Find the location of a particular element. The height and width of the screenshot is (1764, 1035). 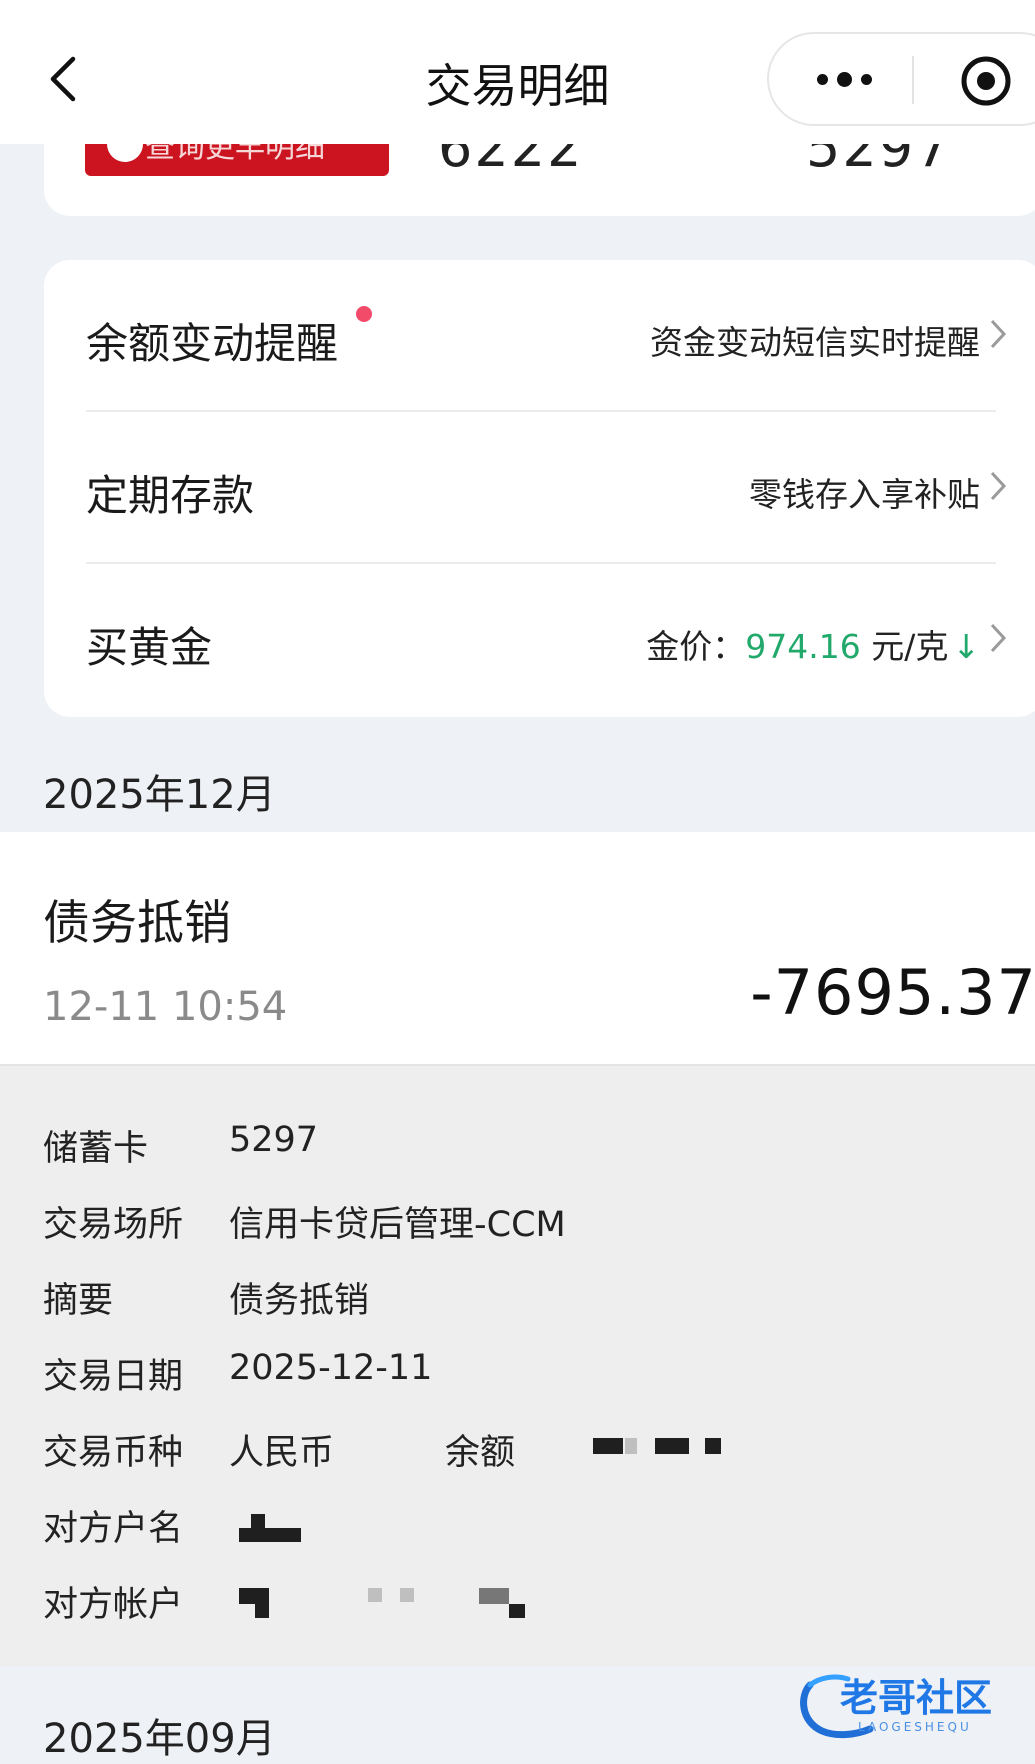

more-button is located at coordinates (844, 79).